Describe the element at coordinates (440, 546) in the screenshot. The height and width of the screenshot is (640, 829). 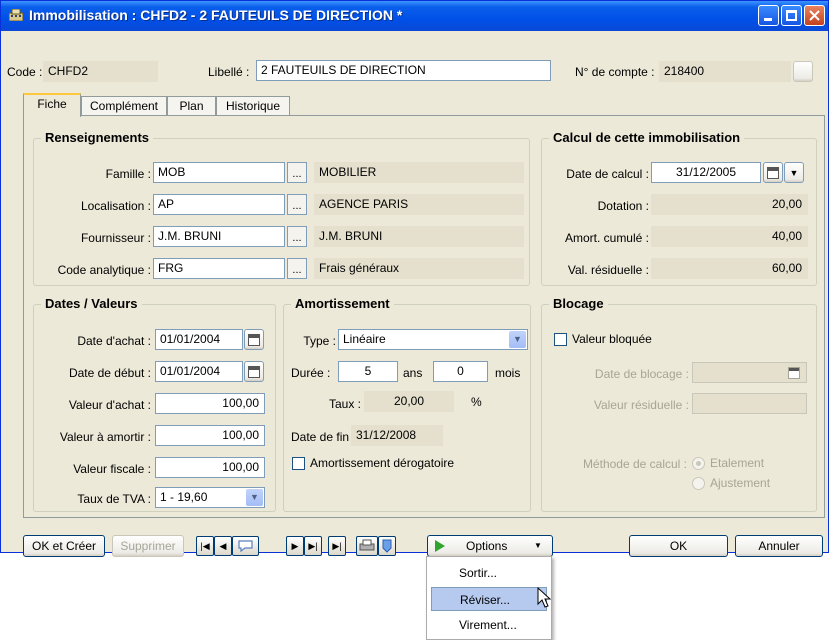
I see `play-icon` at that location.